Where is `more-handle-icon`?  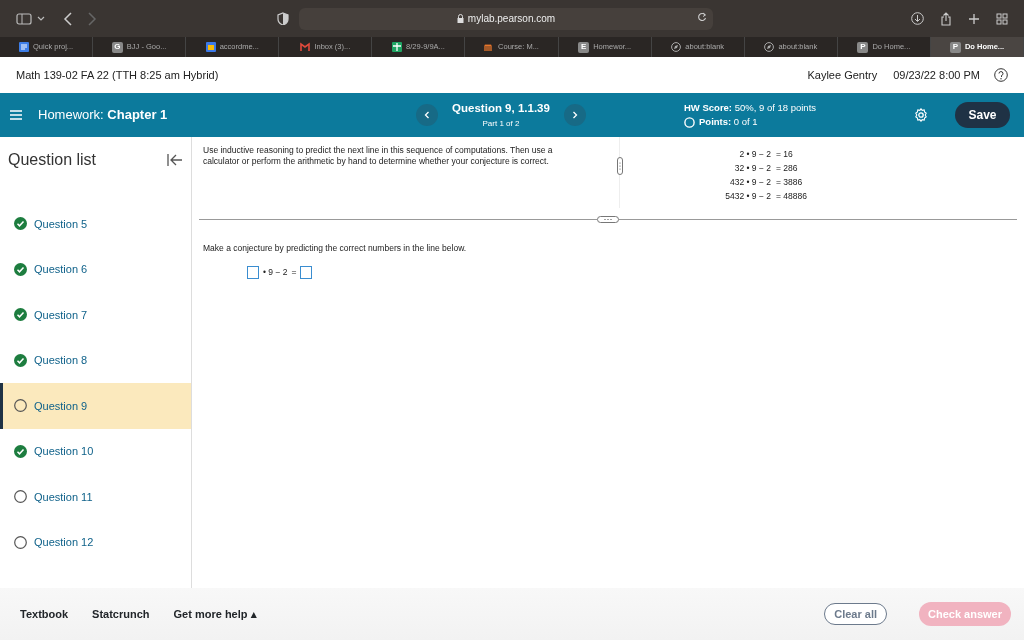
more-handle-icon is located at coordinates (608, 219).